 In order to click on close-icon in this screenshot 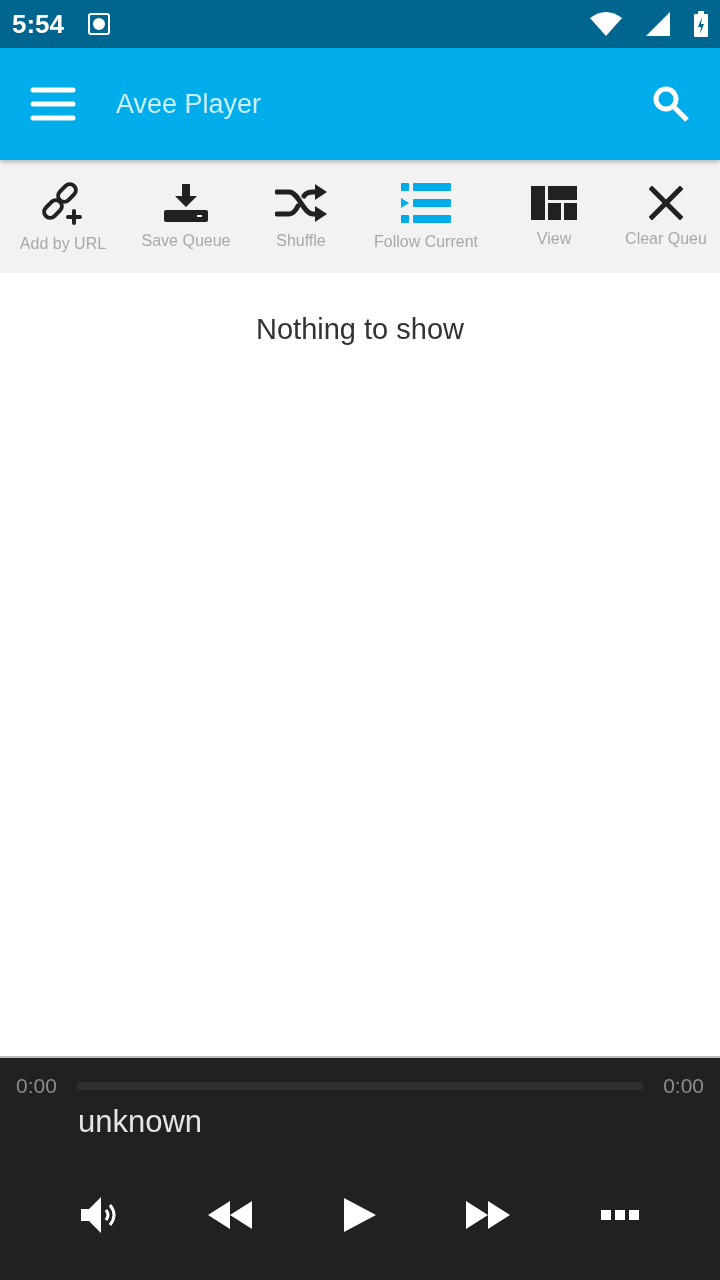, I will do `click(666, 202)`.